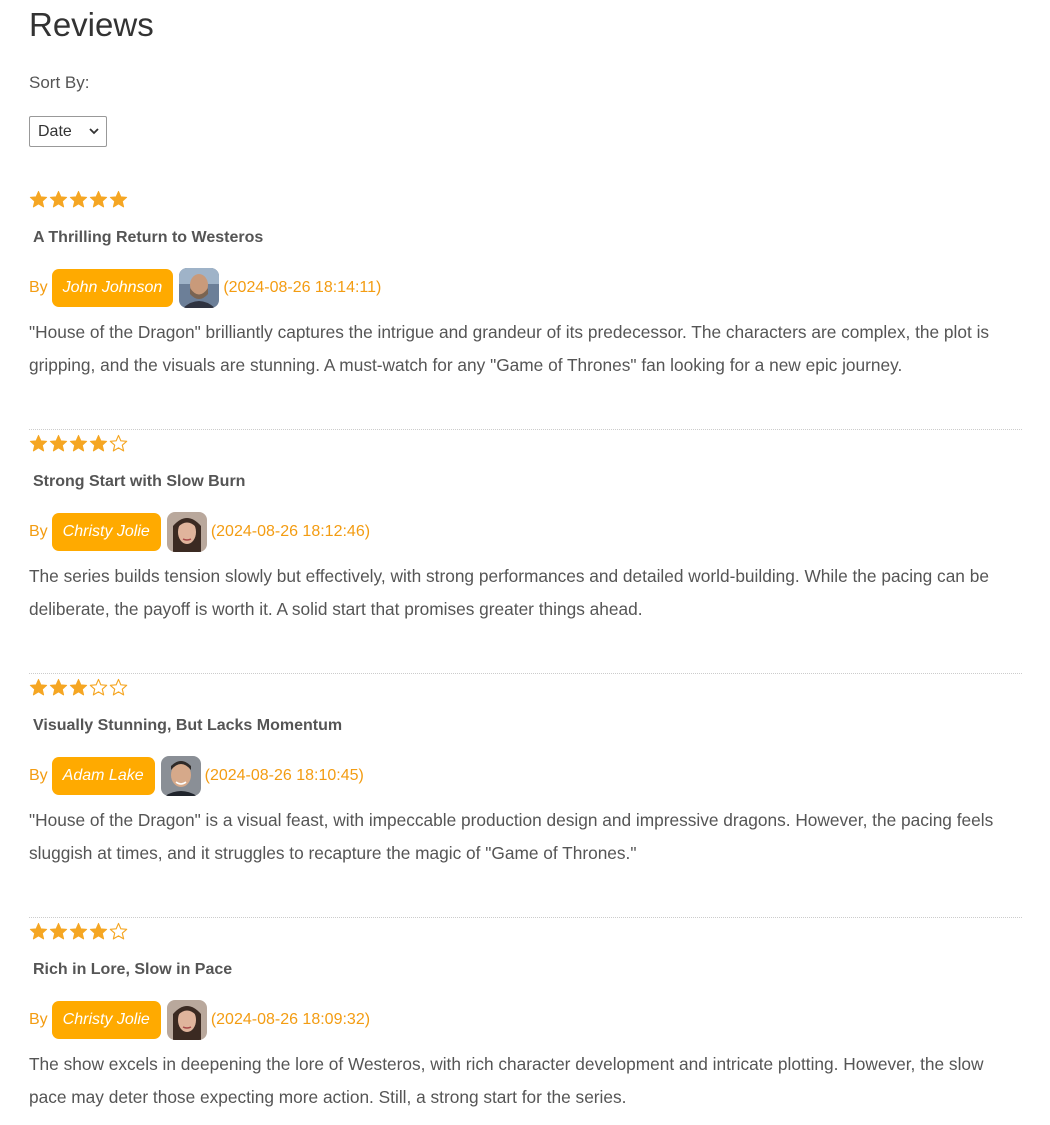 This screenshot has width=1050, height=1125. I want to click on review-date: (2024-08-26 18:09:32), so click(290, 1019).